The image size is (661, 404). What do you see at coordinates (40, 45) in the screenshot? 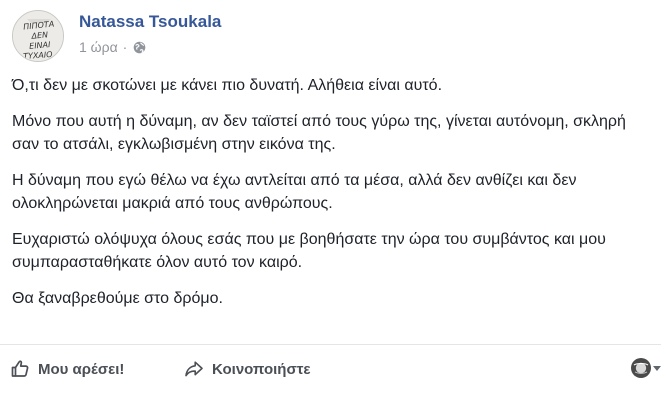
I see `svg-text: ΕΙΝΑΙ` at bounding box center [40, 45].